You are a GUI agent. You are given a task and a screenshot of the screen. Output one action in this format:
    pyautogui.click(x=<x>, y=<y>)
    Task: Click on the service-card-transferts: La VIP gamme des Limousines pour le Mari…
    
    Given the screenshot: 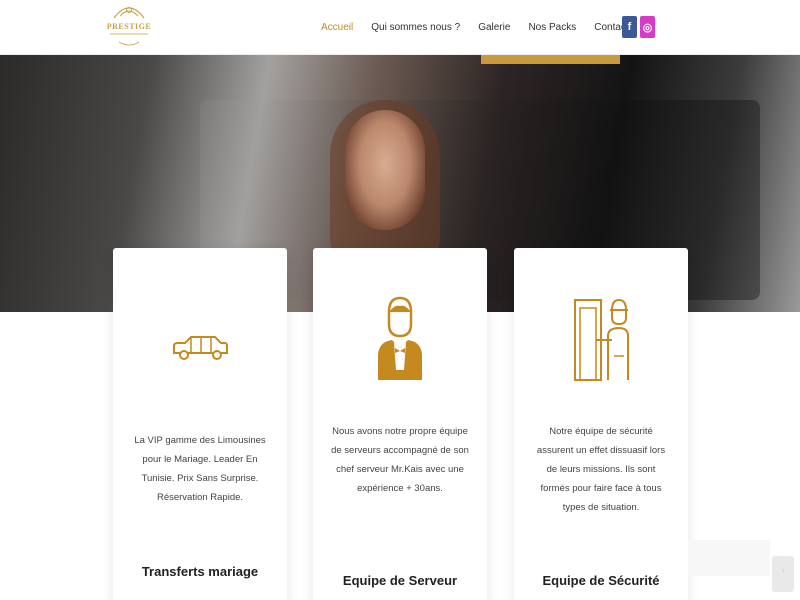 What is the action you would take?
    pyautogui.click(x=200, y=424)
    